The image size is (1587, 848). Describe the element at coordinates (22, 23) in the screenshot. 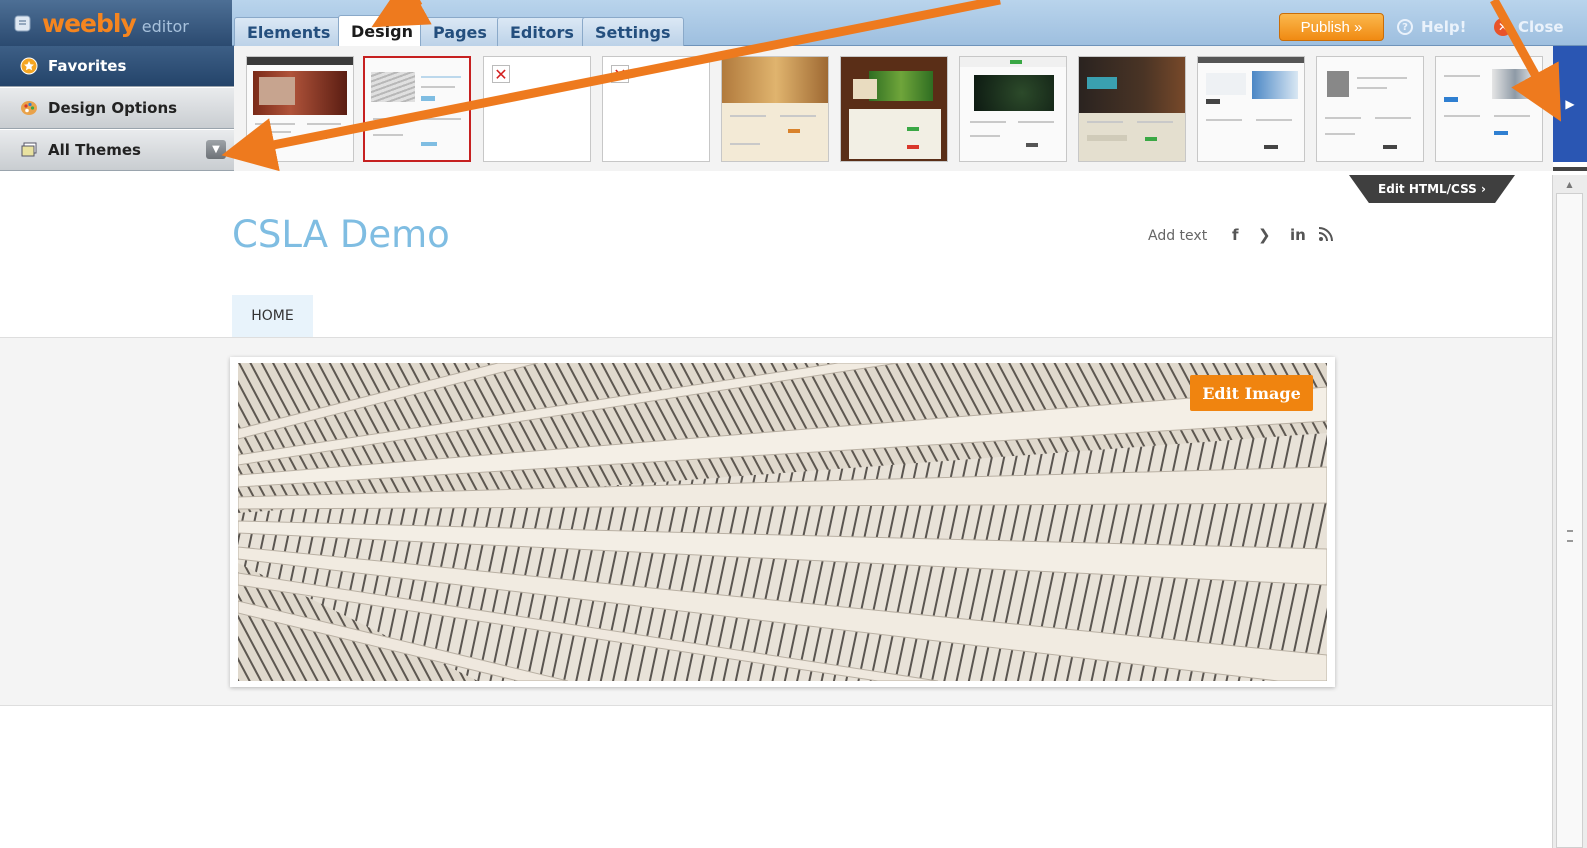

I see `weebly-logo-icon` at that location.